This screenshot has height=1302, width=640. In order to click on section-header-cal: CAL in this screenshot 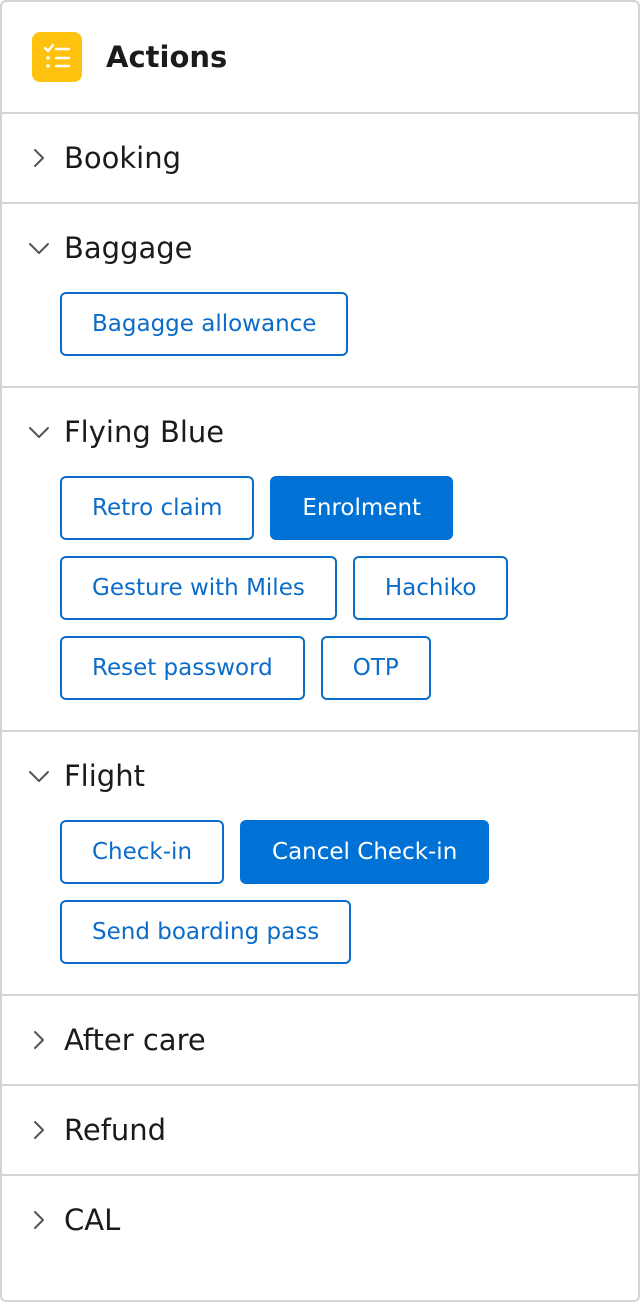, I will do `click(320, 1220)`.